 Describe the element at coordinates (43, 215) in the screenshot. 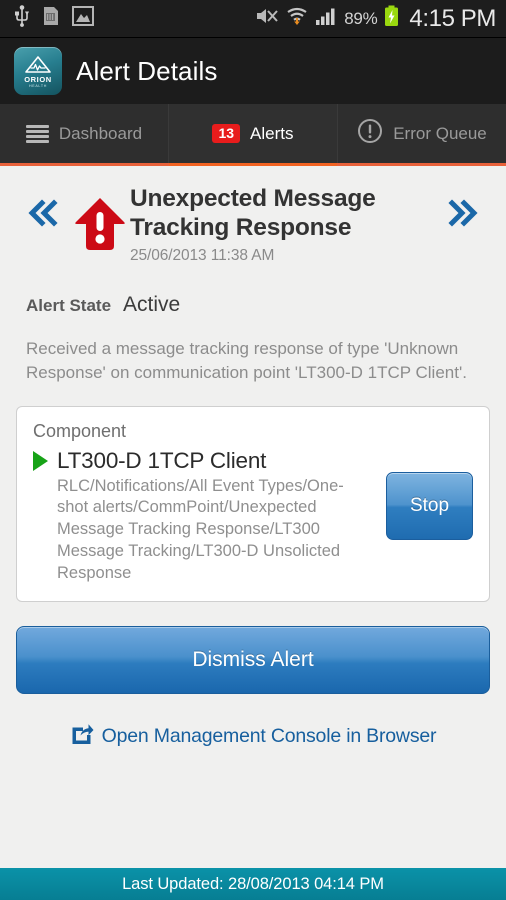

I see `chevron-double-left-icon` at that location.